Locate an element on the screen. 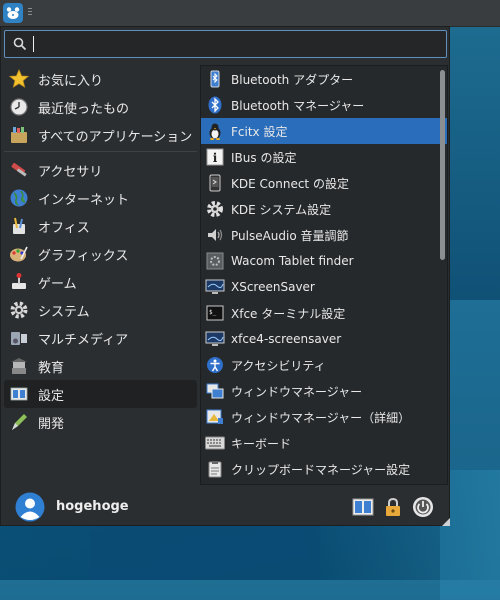 The width and height of the screenshot is (500, 600). category-label: アクセサリ is located at coordinates (70, 172).